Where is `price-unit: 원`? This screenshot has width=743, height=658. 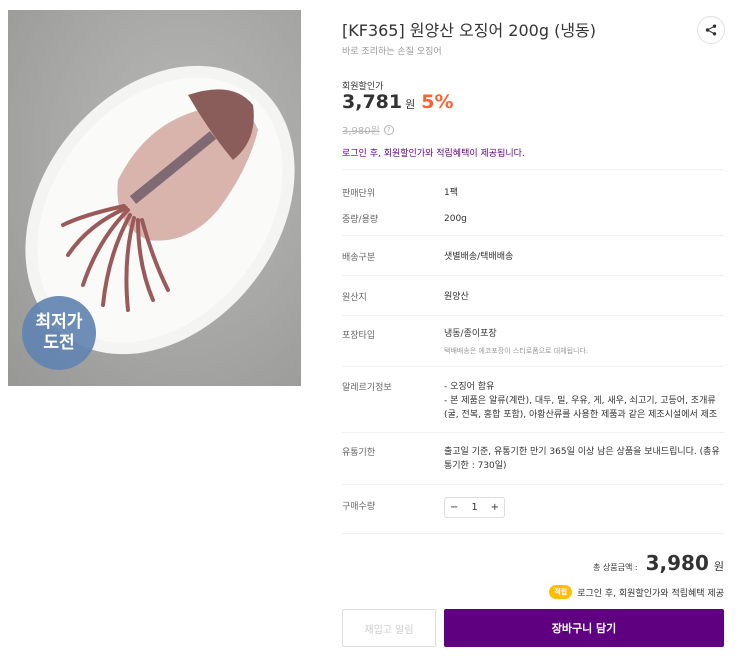 price-unit: 원 is located at coordinates (410, 104).